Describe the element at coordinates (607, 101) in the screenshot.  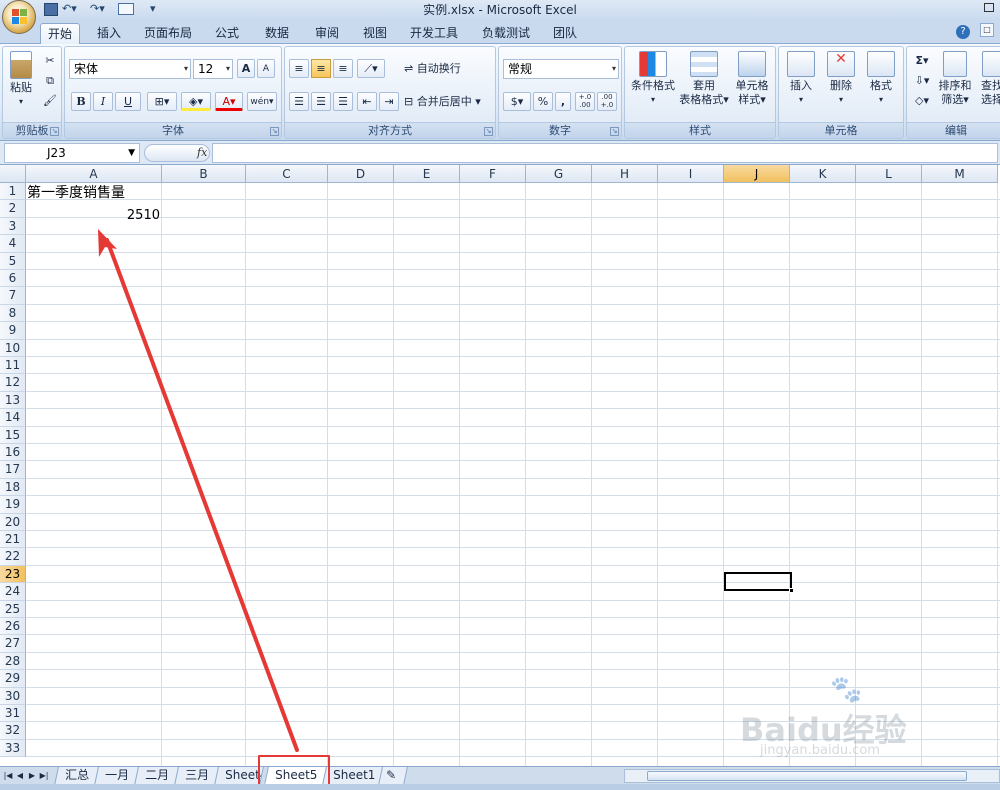
I see `decrease-decimal-button: .00 +.0` at that location.